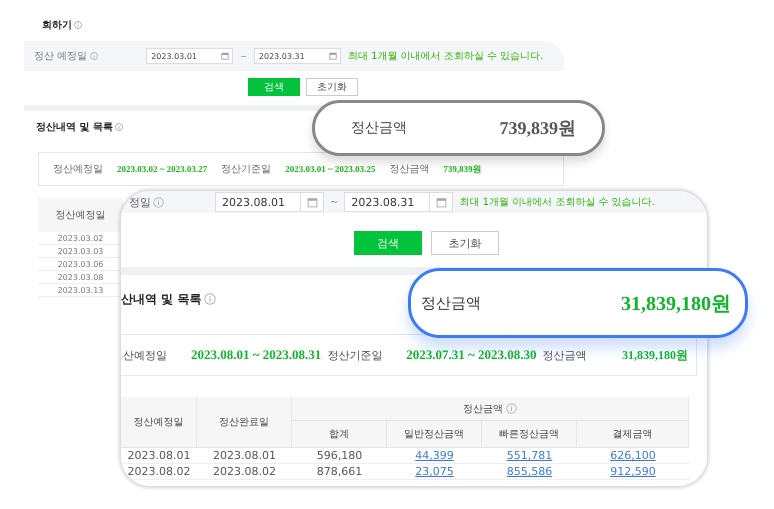 This screenshot has height=509, width=774. What do you see at coordinates (462, 169) in the screenshot?
I see `summary-value: 739,839원` at bounding box center [462, 169].